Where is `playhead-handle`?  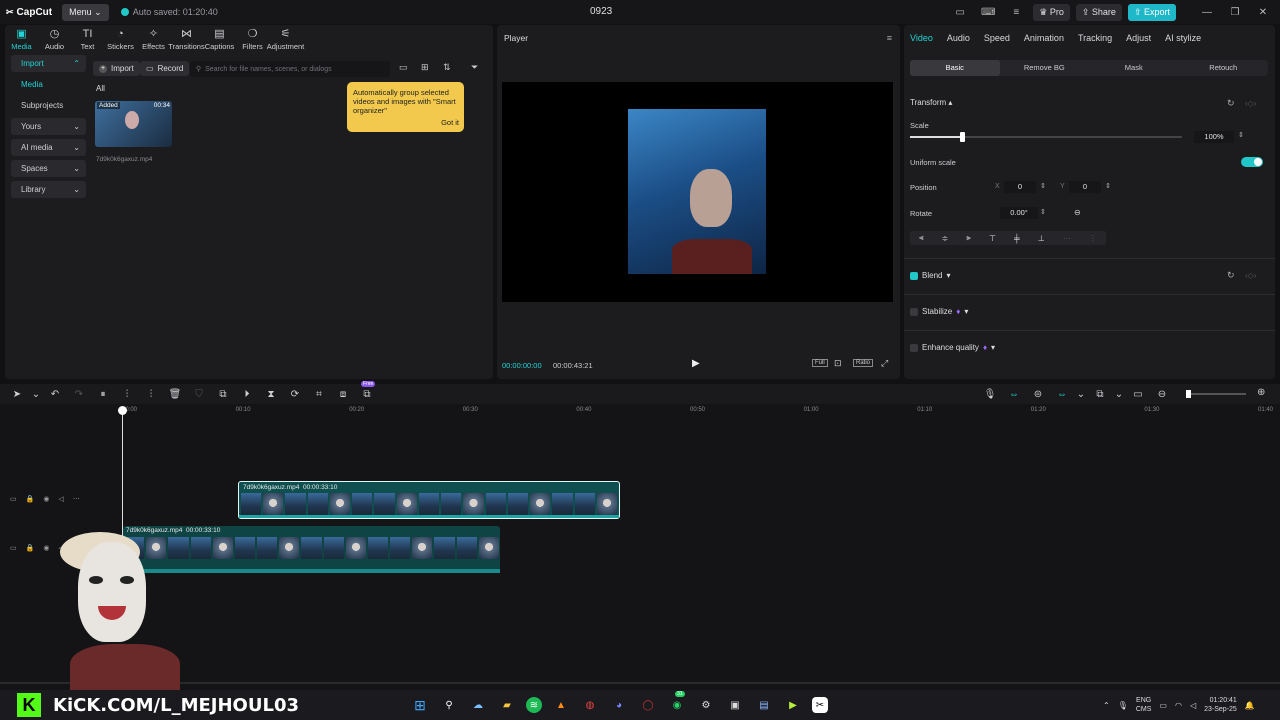
playhead-handle is located at coordinates (122, 410).